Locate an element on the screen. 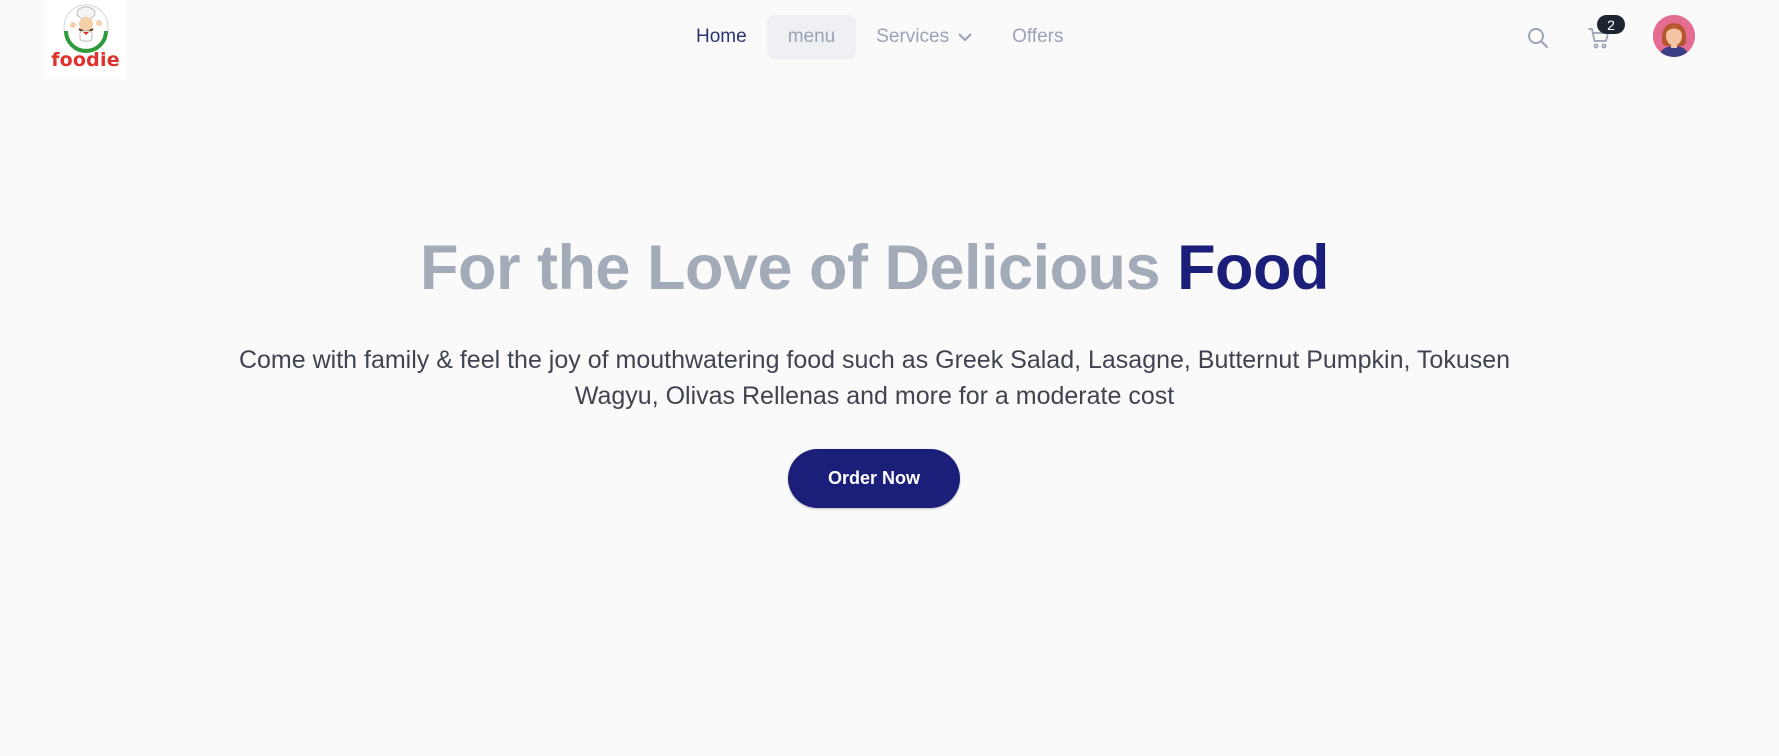 Image resolution: width=1779 pixels, height=756 pixels. chef-logo-icon is located at coordinates (85, 28).